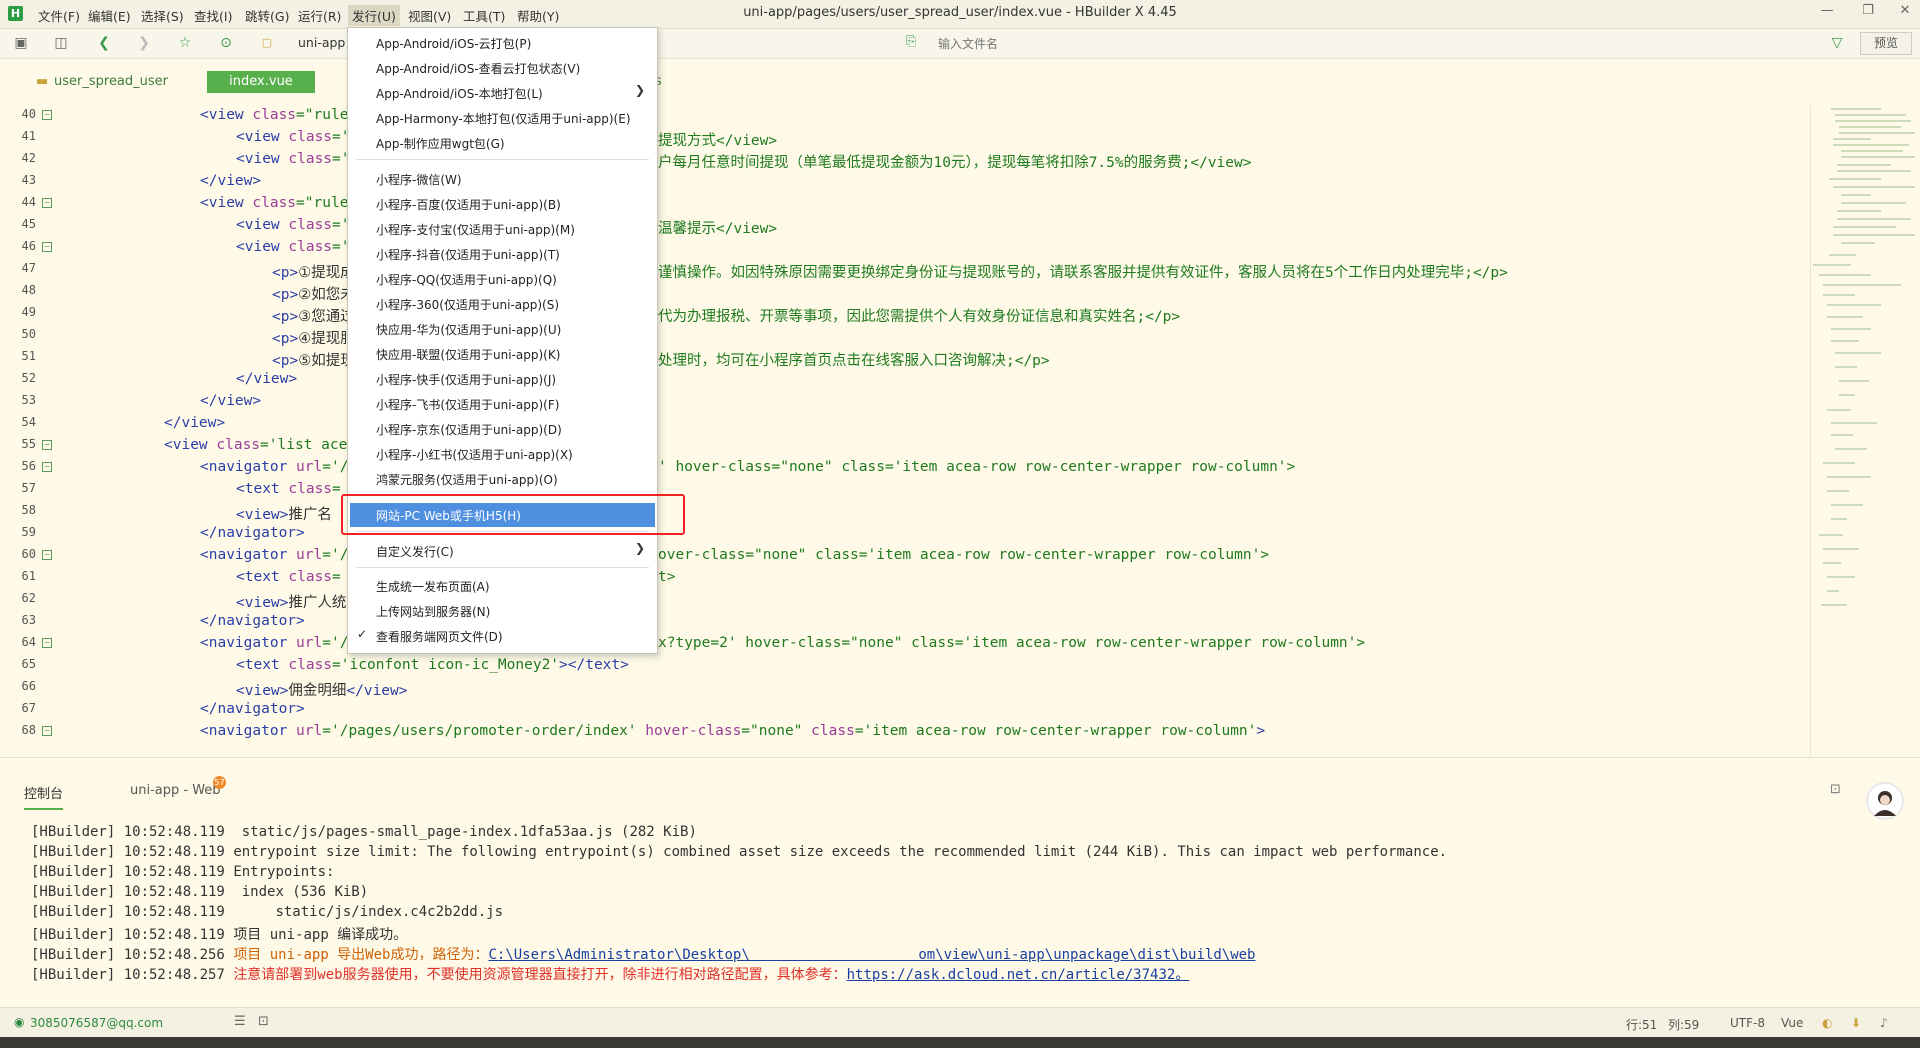  Describe the element at coordinates (267, 379) in the screenshot. I see `code-line-52: </view>` at that location.